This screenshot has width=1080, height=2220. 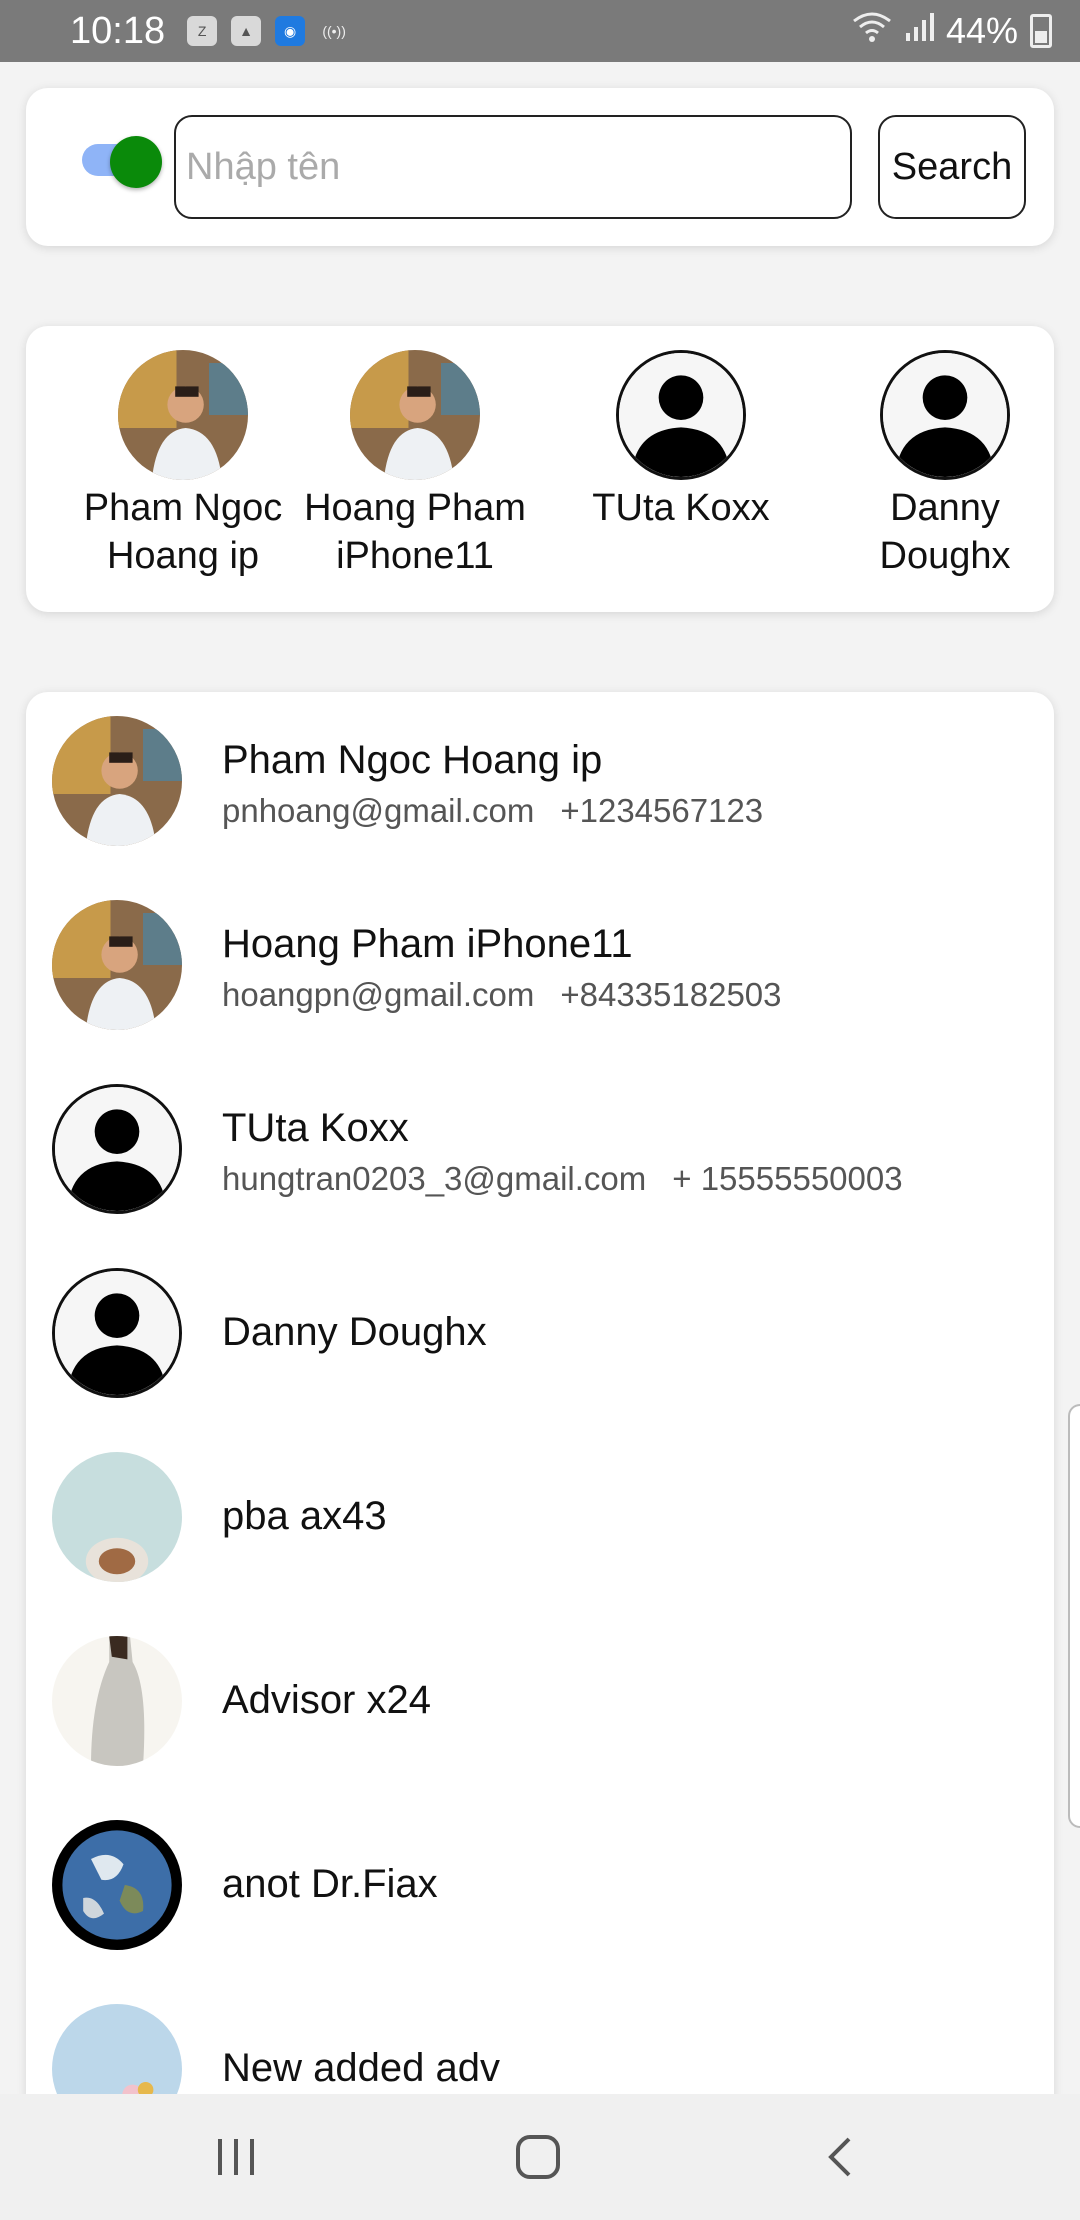 What do you see at coordinates (183, 508) in the screenshot?
I see `favorite-name-line1: Pham Ngoc` at bounding box center [183, 508].